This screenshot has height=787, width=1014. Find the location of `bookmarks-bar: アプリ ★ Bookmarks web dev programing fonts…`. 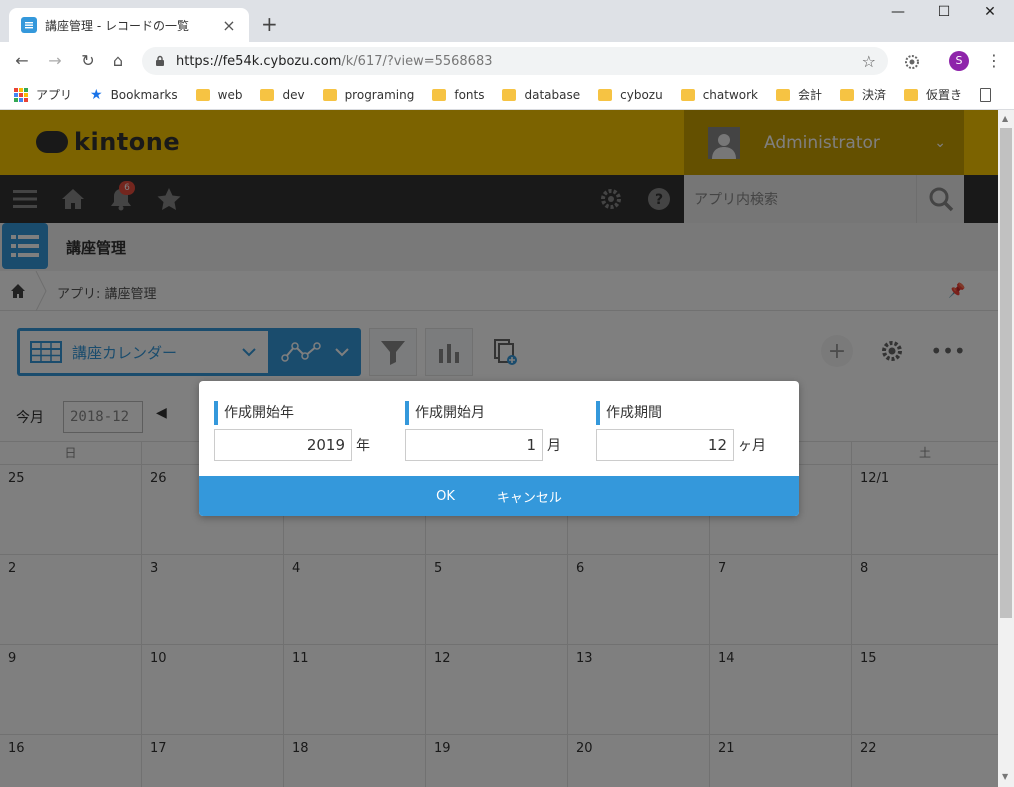

bookmarks-bar: アプリ ★ Bookmarks web dev programing fonts… is located at coordinates (507, 95).